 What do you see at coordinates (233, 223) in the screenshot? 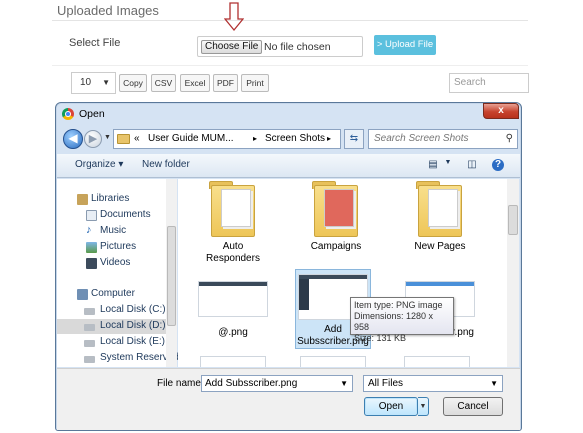
I see `file-item-auto-responders: Auto Responders` at bounding box center [233, 223].